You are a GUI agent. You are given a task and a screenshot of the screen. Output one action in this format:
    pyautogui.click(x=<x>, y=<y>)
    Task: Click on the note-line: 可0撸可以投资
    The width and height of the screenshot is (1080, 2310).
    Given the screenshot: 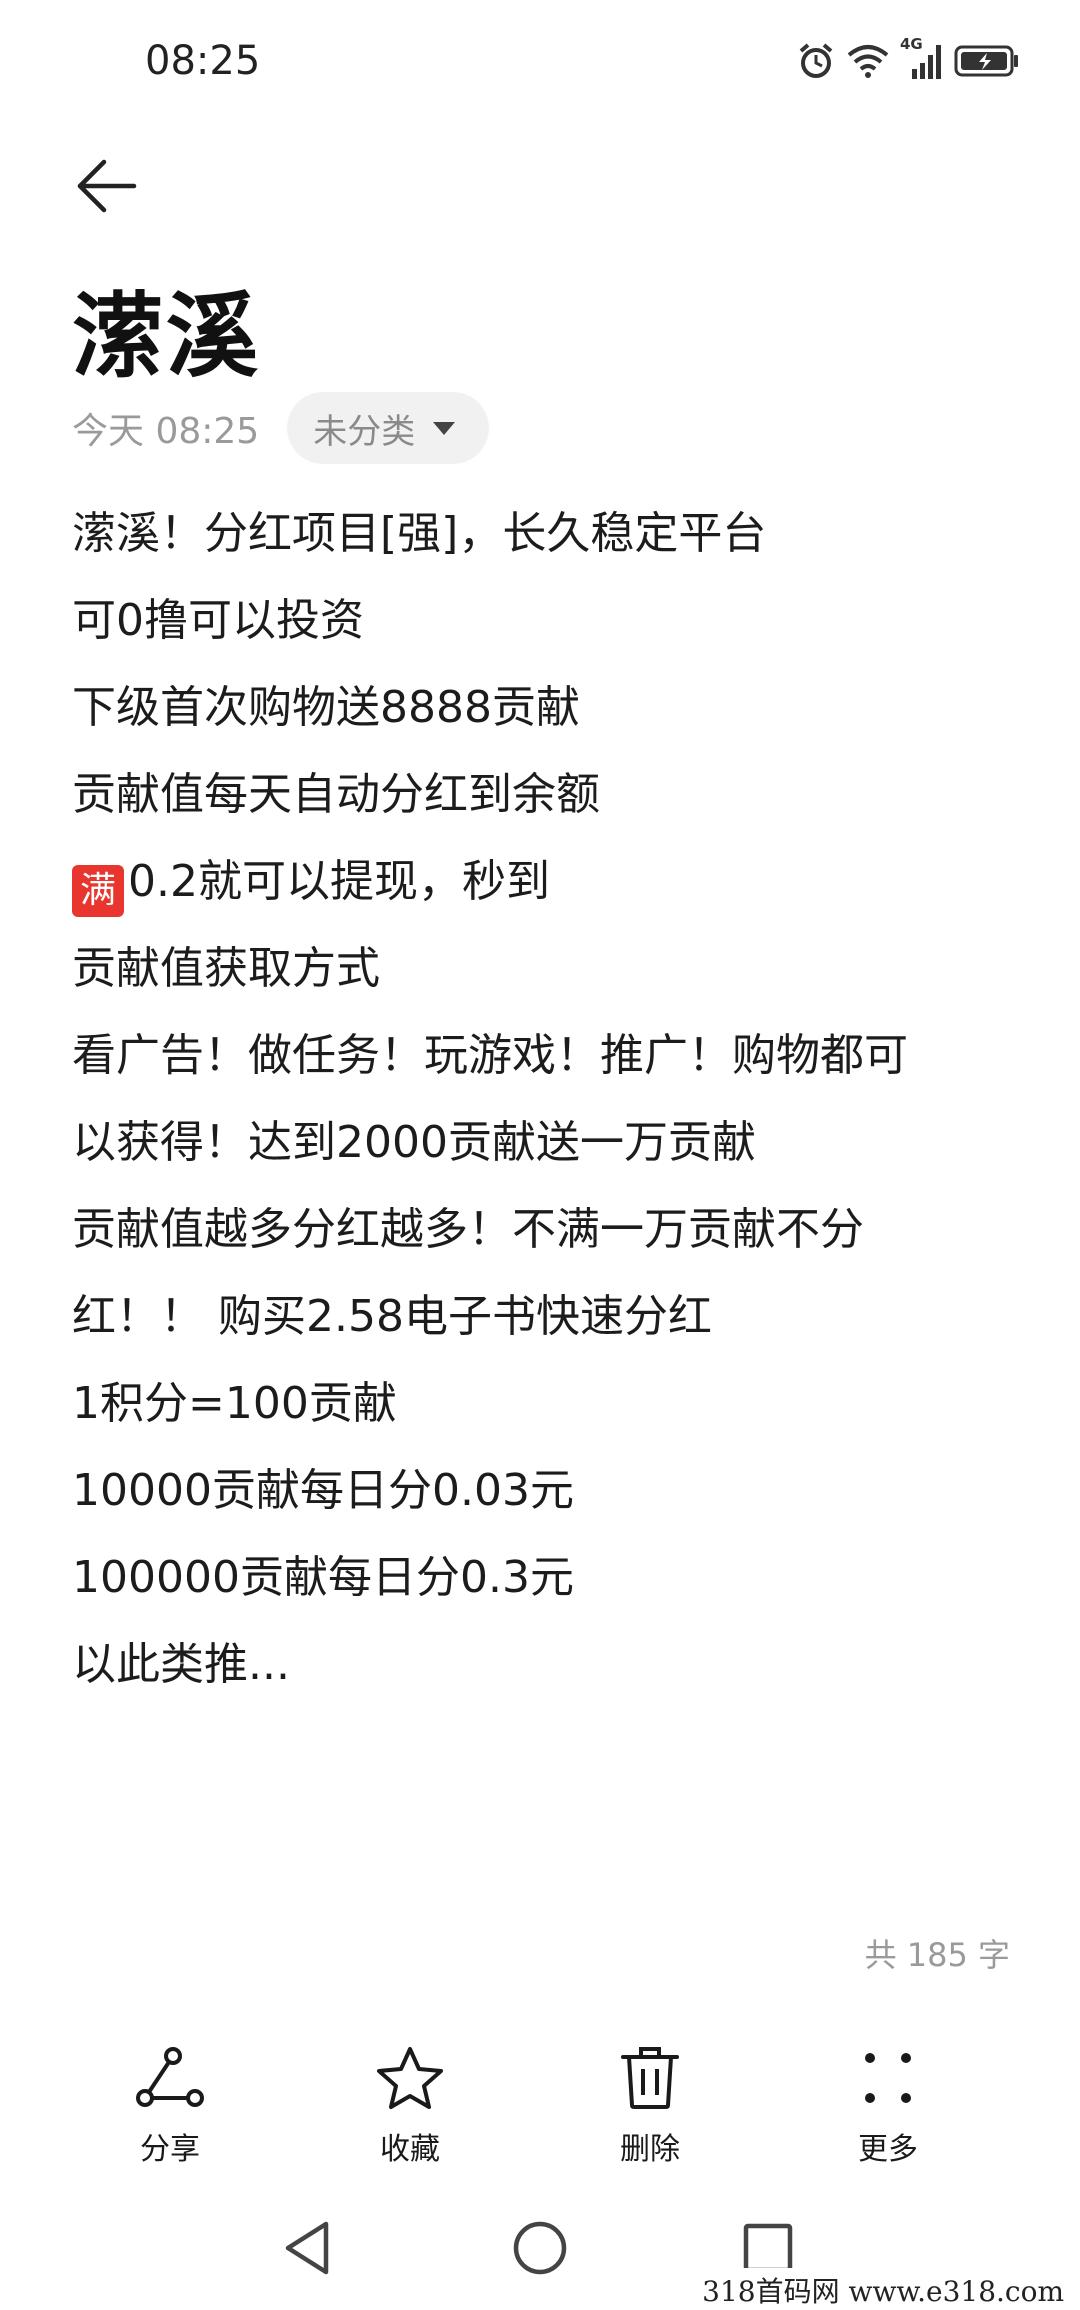 What is the action you would take?
    pyautogui.click(x=218, y=620)
    